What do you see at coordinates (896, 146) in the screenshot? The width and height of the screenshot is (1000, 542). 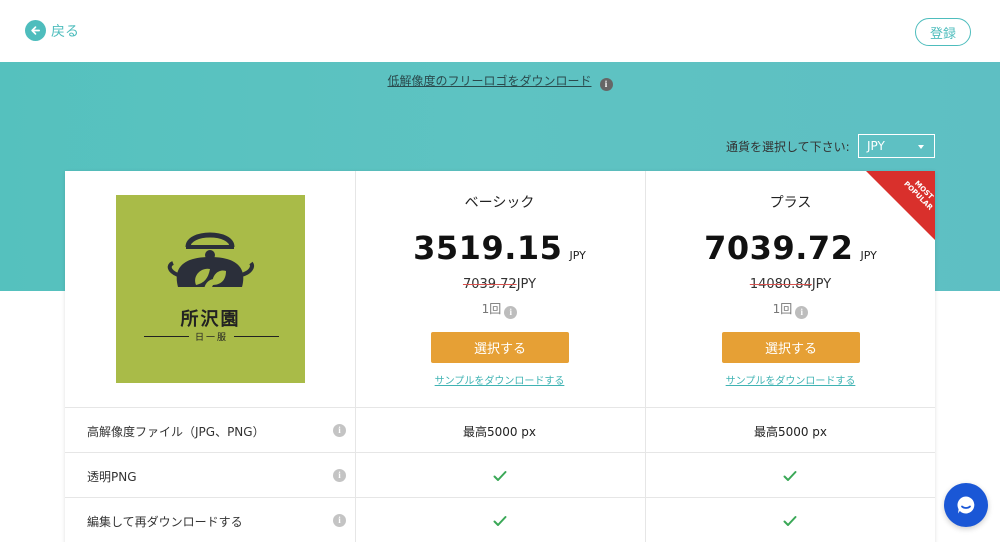 I see `currency-select: JPY` at bounding box center [896, 146].